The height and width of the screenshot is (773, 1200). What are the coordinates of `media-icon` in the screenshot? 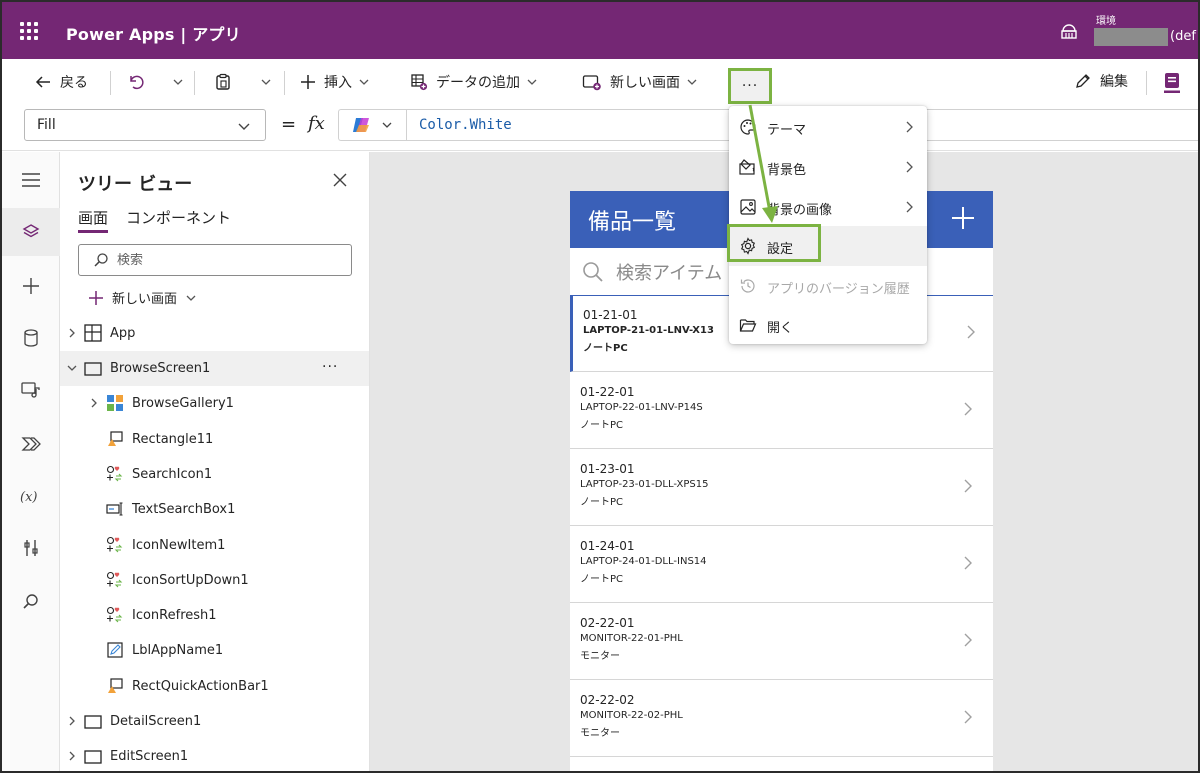 It's located at (30, 390).